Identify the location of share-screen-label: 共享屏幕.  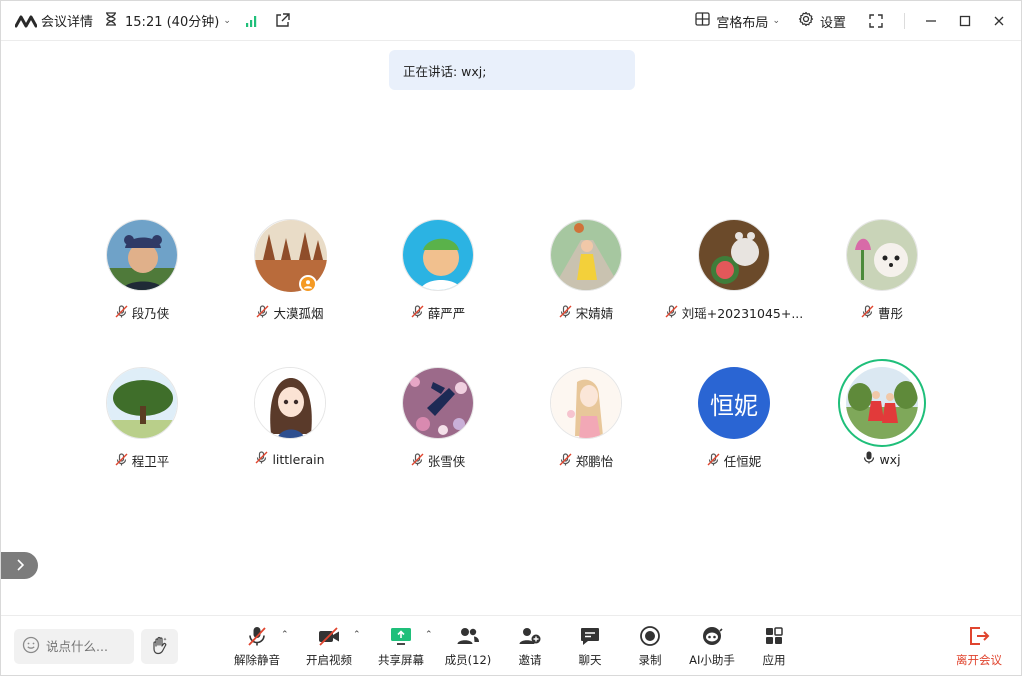
(401, 660).